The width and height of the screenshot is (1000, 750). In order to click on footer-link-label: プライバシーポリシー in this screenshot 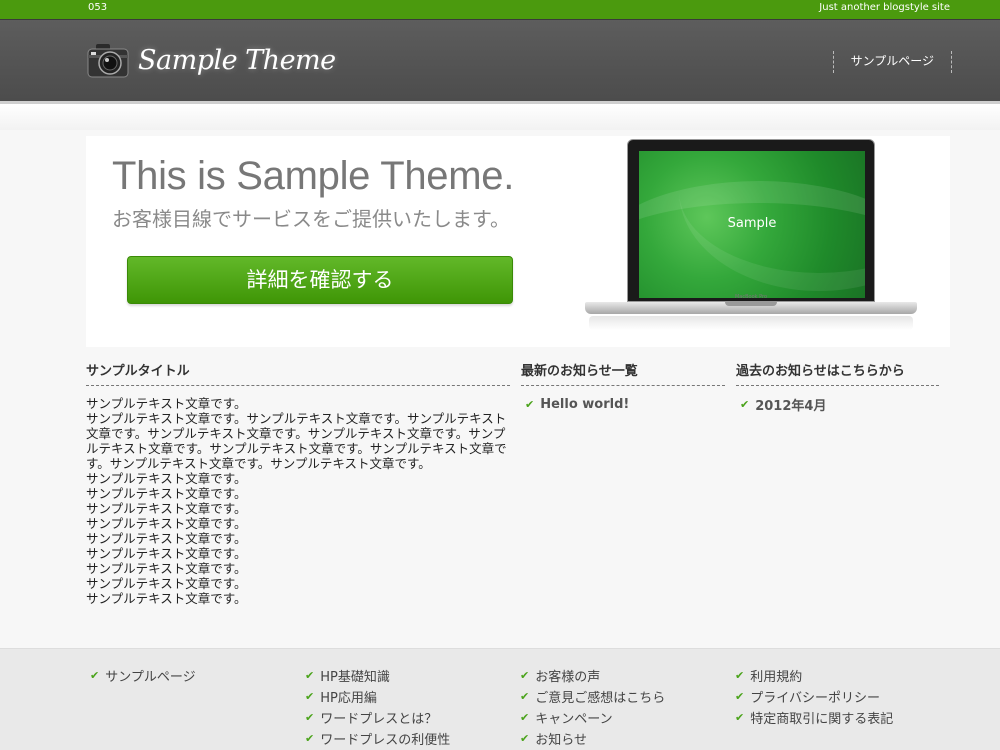, I will do `click(815, 696)`.